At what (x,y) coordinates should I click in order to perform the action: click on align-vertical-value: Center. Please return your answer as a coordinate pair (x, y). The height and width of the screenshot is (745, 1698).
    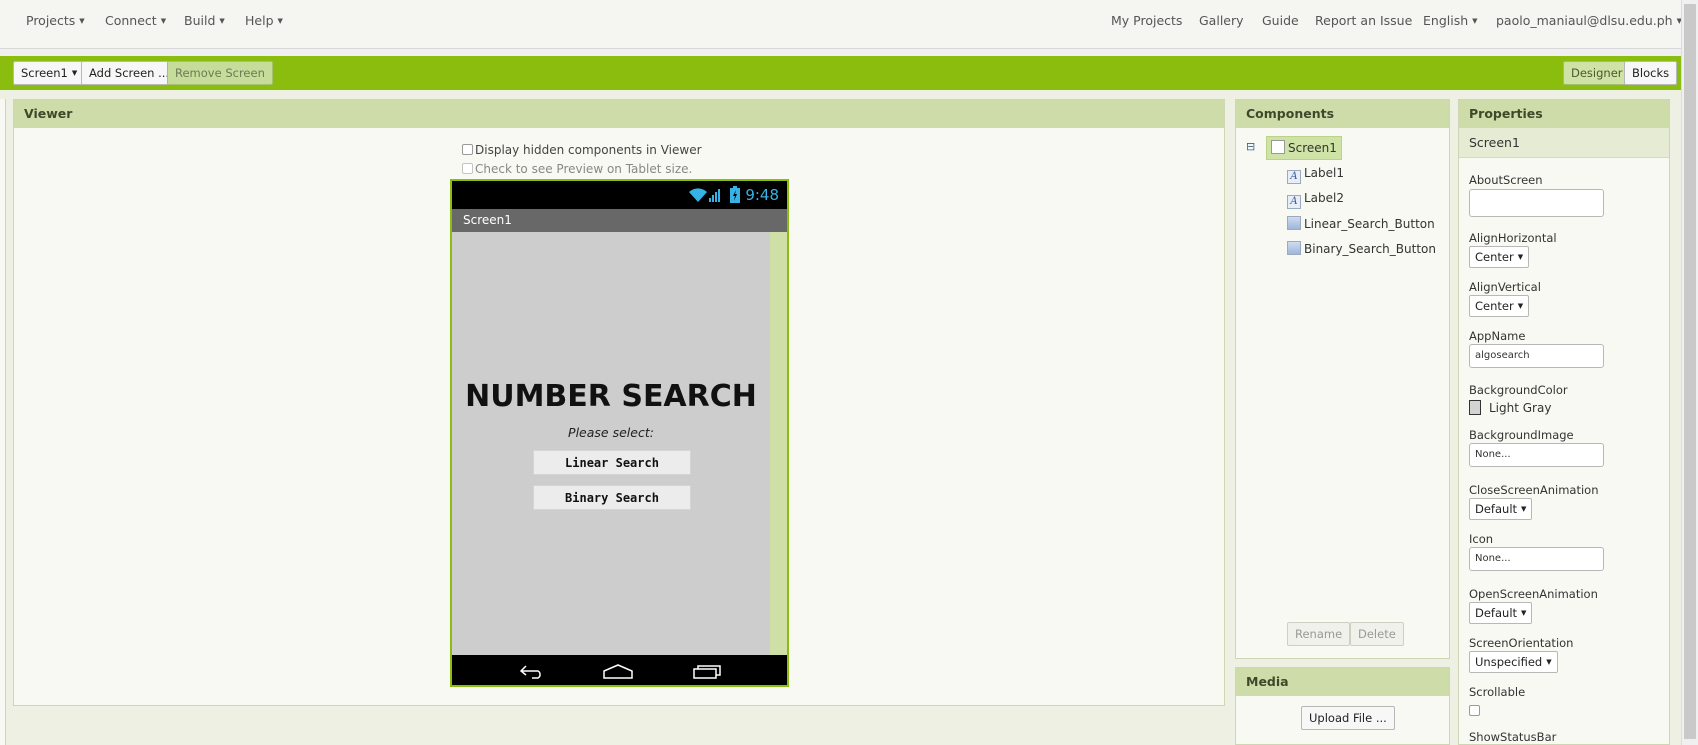
    Looking at the image, I should click on (1494, 306).